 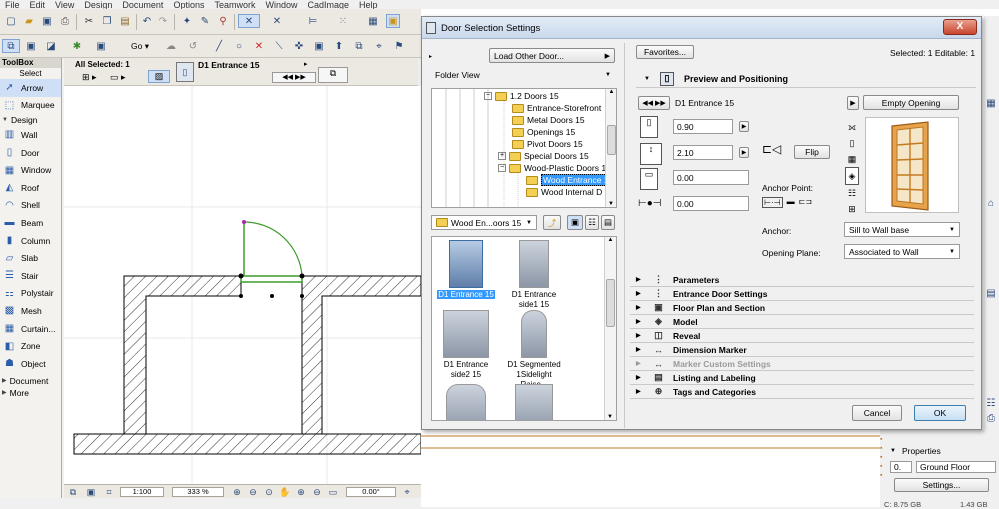 I want to click on anchor-icon: ⊞ ▸, so click(x=89, y=77).